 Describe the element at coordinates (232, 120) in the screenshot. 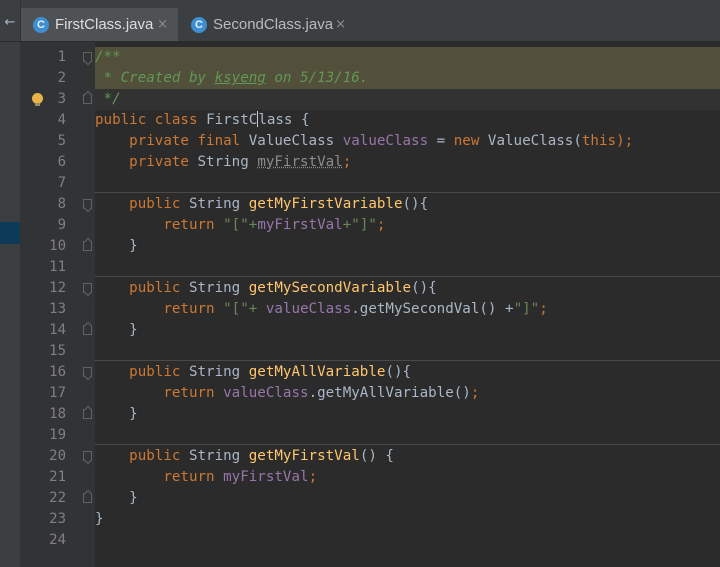

I see `class-name: FirstC` at that location.